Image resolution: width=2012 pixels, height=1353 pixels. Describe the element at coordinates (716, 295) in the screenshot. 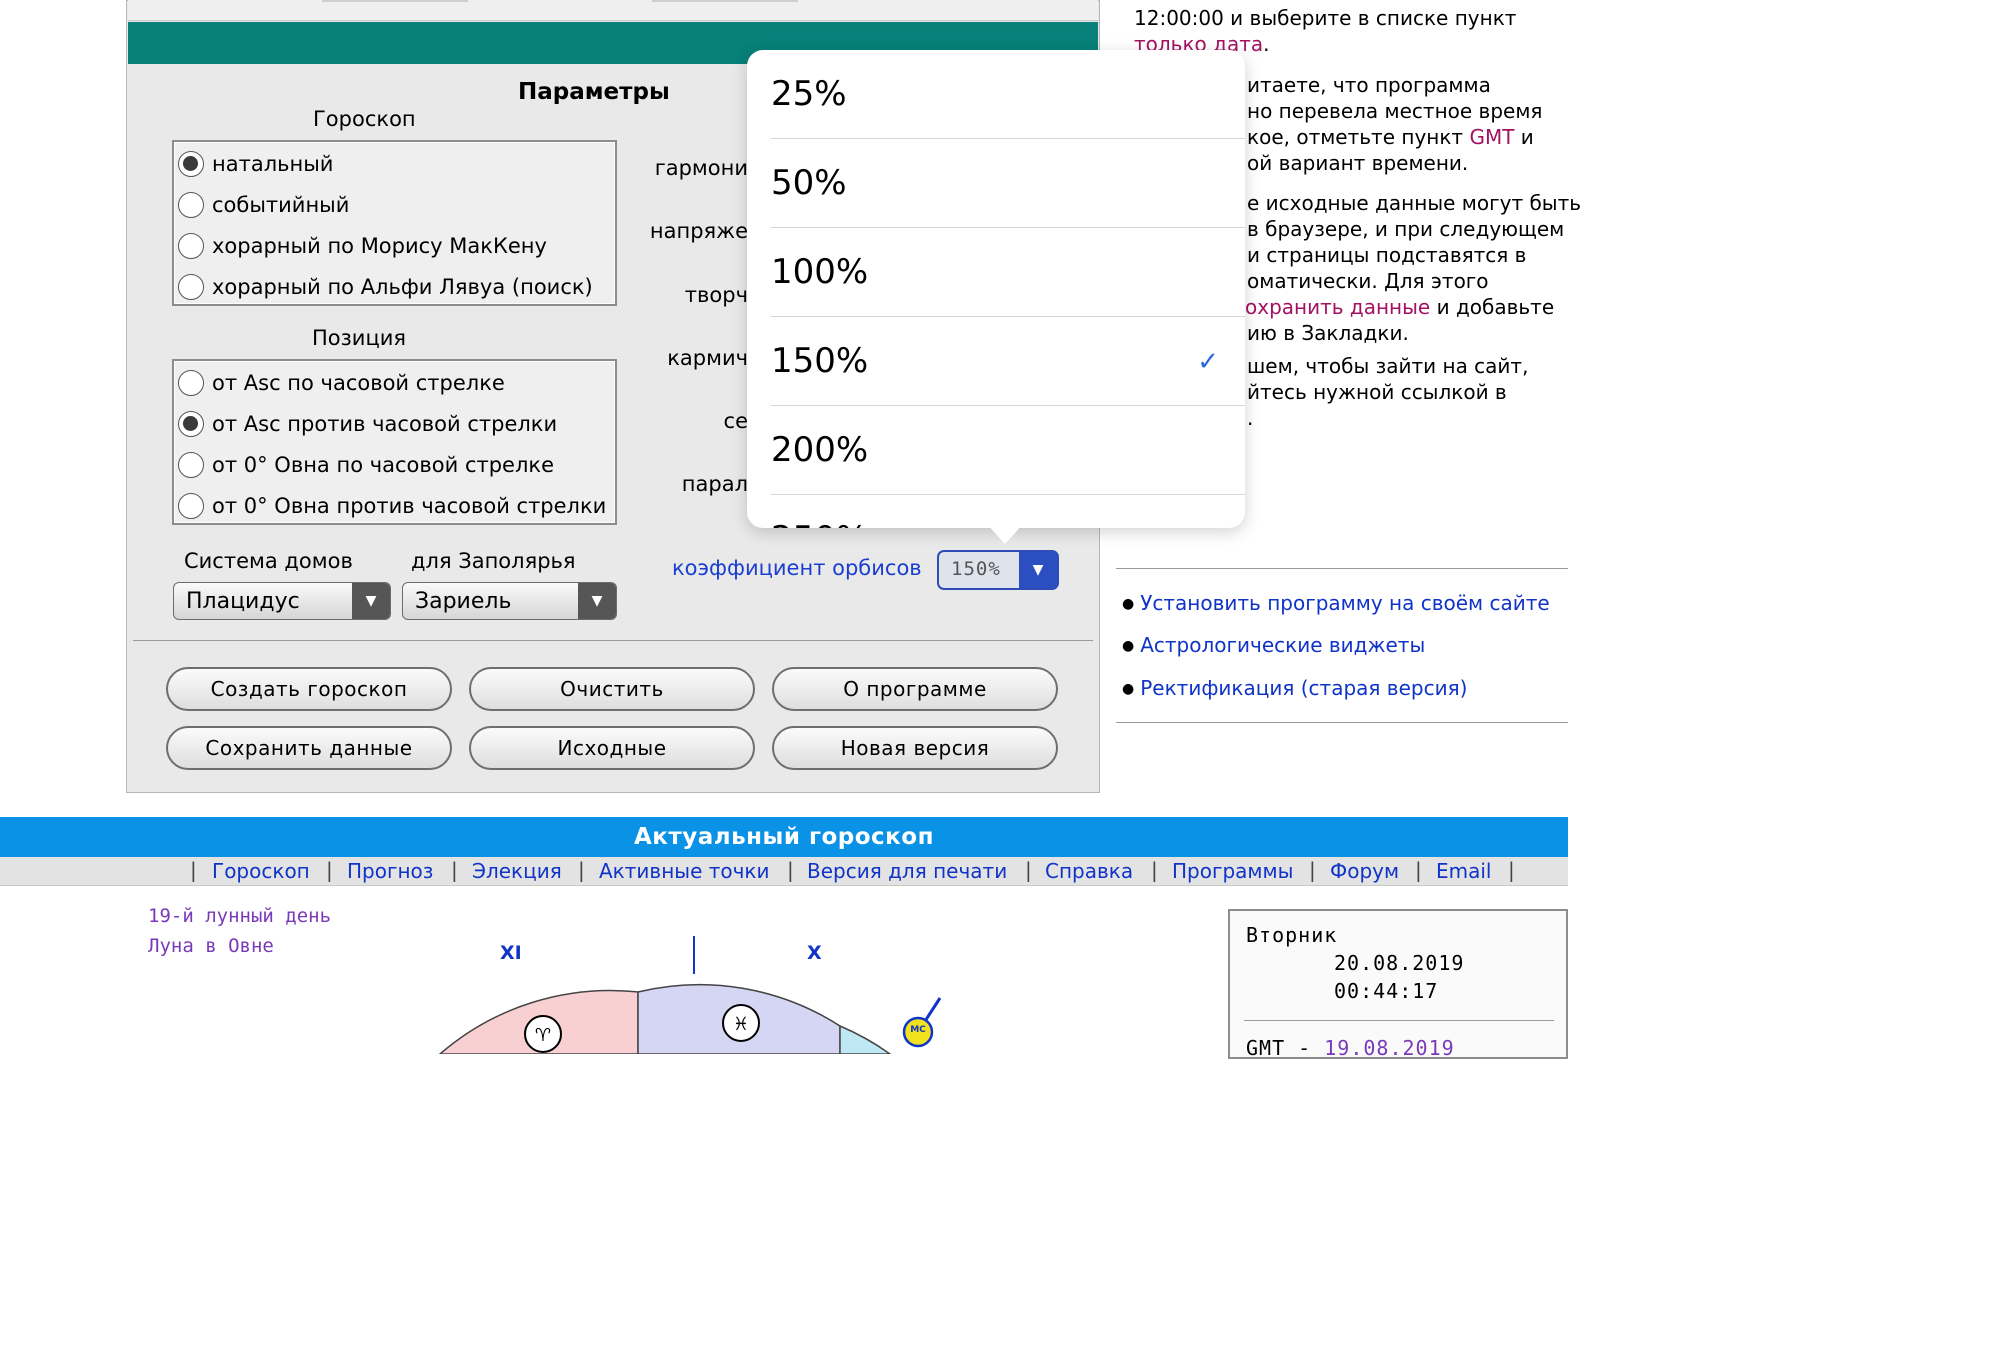

I see `aspect-label: творч` at that location.